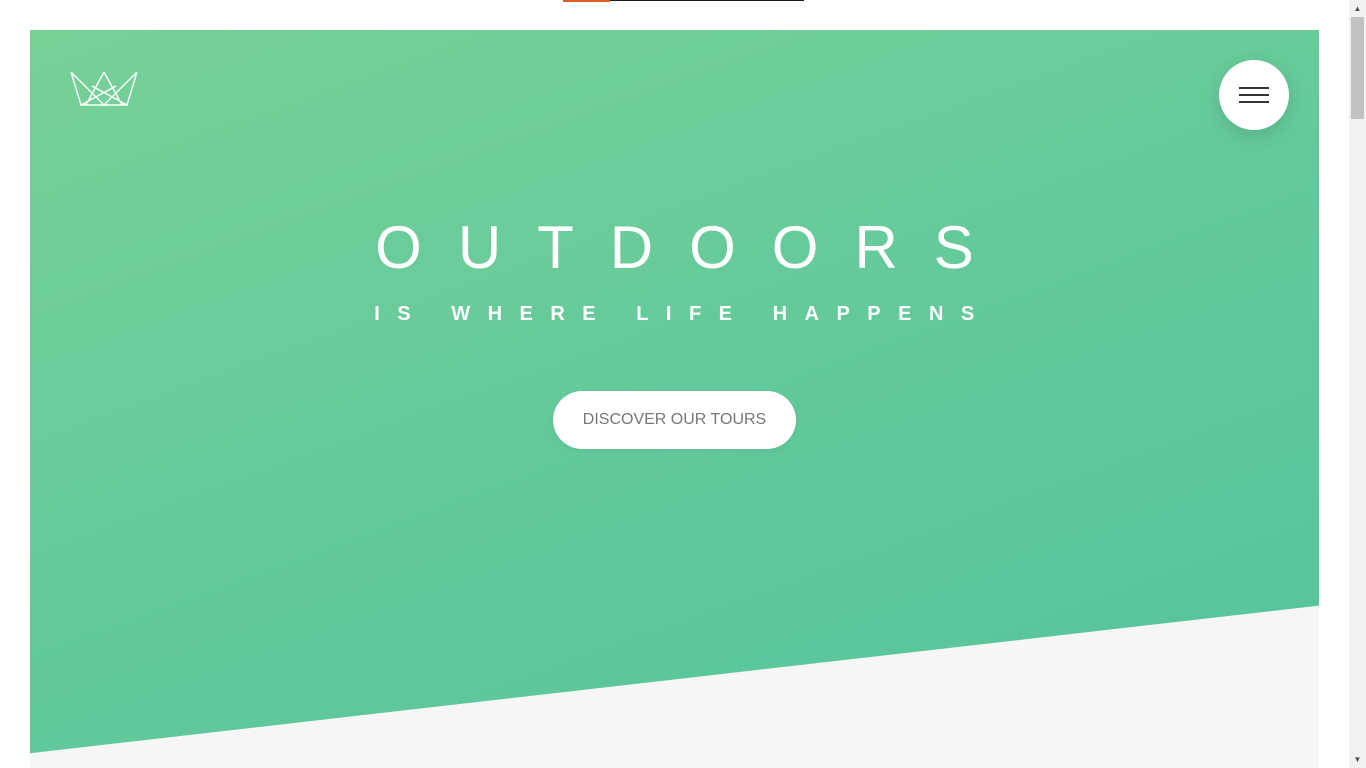 The image size is (1366, 768). I want to click on hamburger-menu-button, so click(1254, 95).